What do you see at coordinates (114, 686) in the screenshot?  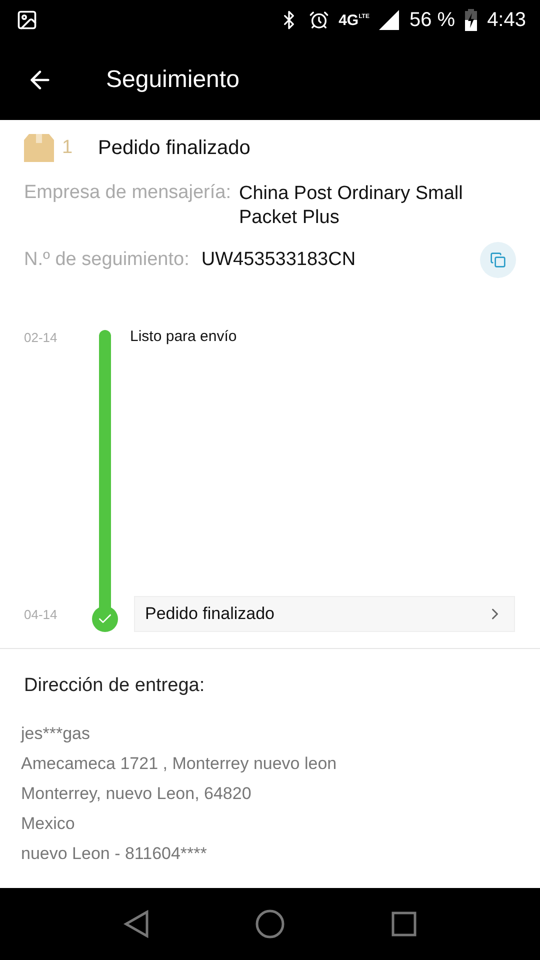 I see `address-title: Dirección de entrega:` at bounding box center [114, 686].